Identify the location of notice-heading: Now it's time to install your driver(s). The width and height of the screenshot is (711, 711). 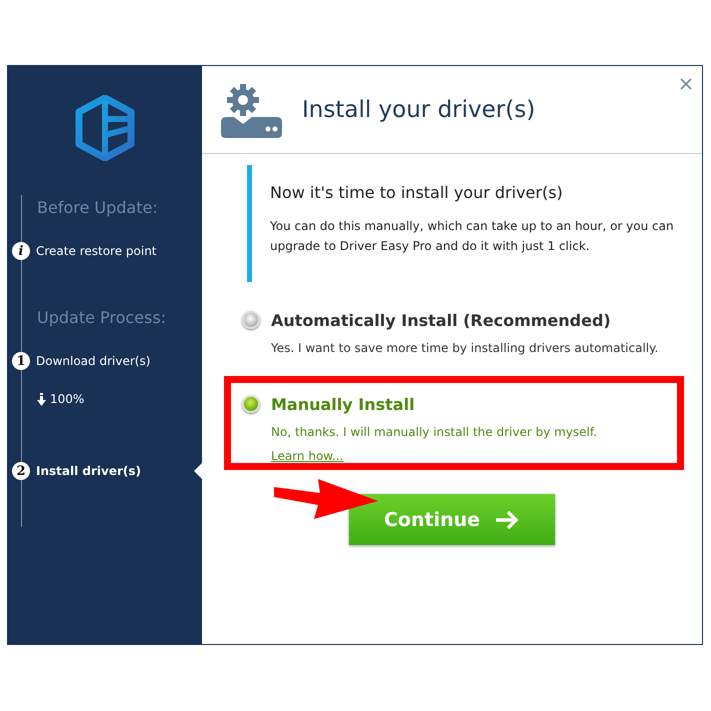
(417, 192).